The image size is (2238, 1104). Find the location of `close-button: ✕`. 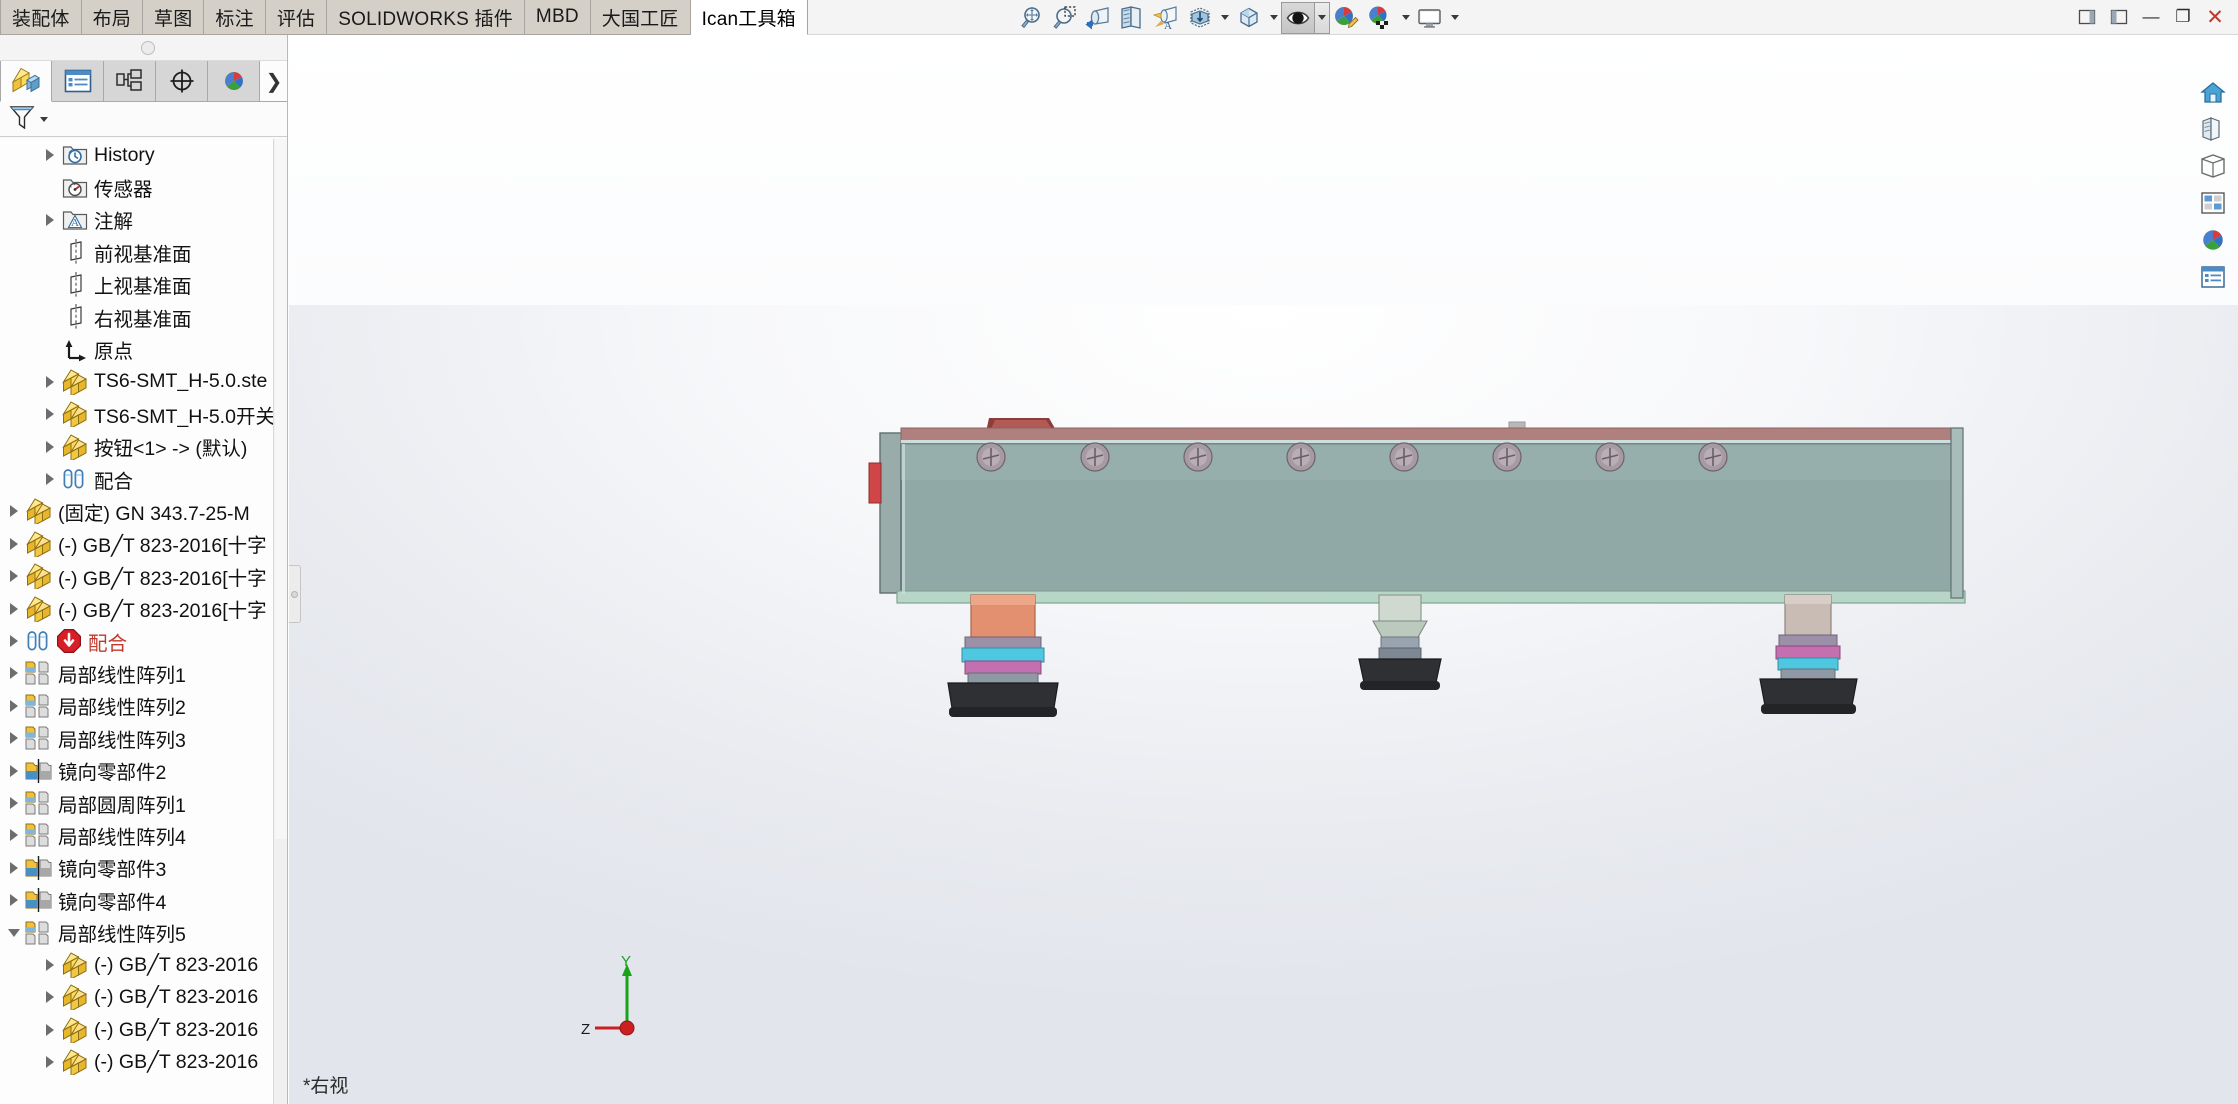

close-button: ✕ is located at coordinates (2215, 17).